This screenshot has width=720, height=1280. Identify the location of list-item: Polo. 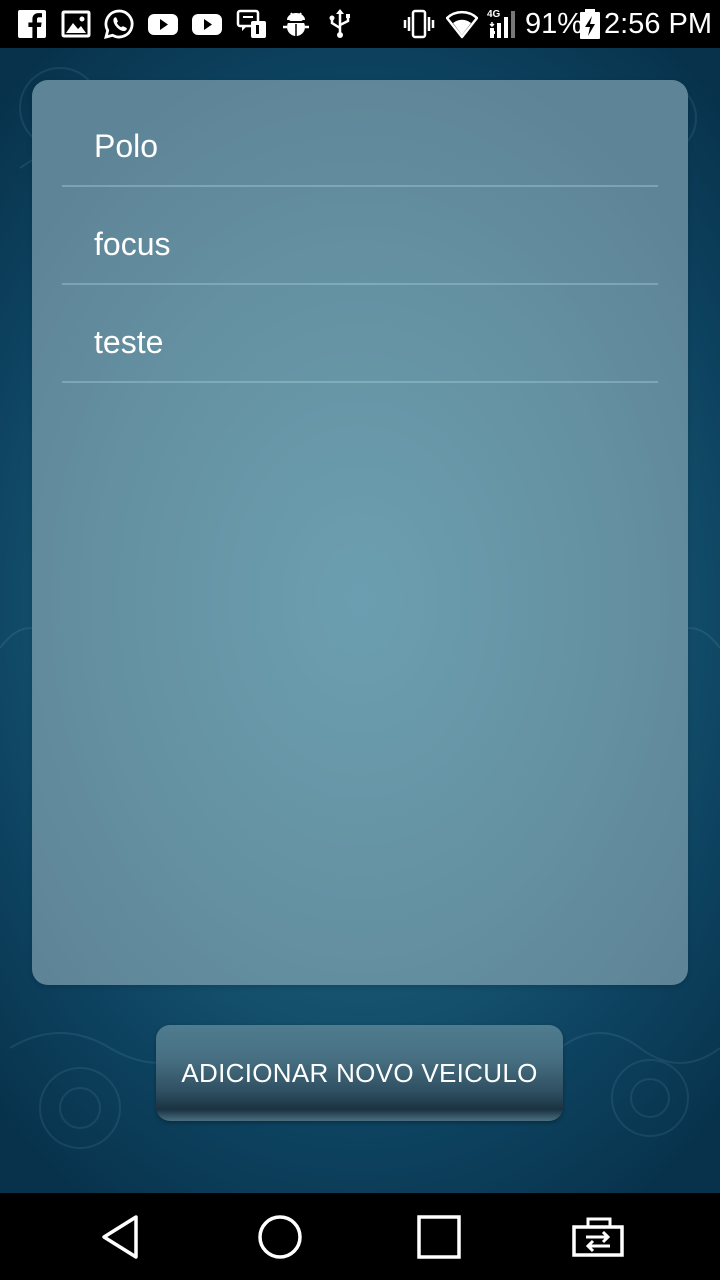
(360, 138).